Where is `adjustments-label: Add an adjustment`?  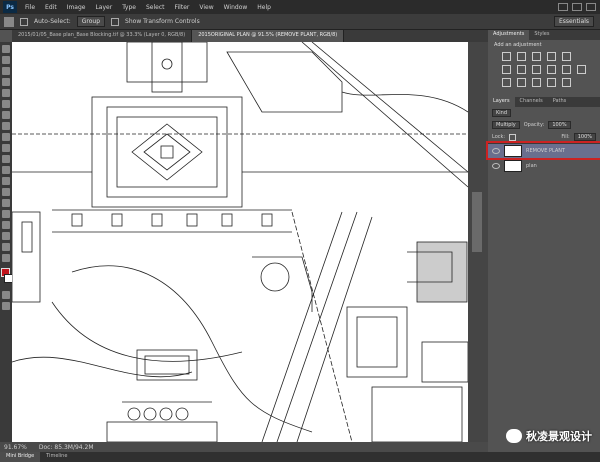 adjustments-label: Add an adjustment is located at coordinates (518, 45).